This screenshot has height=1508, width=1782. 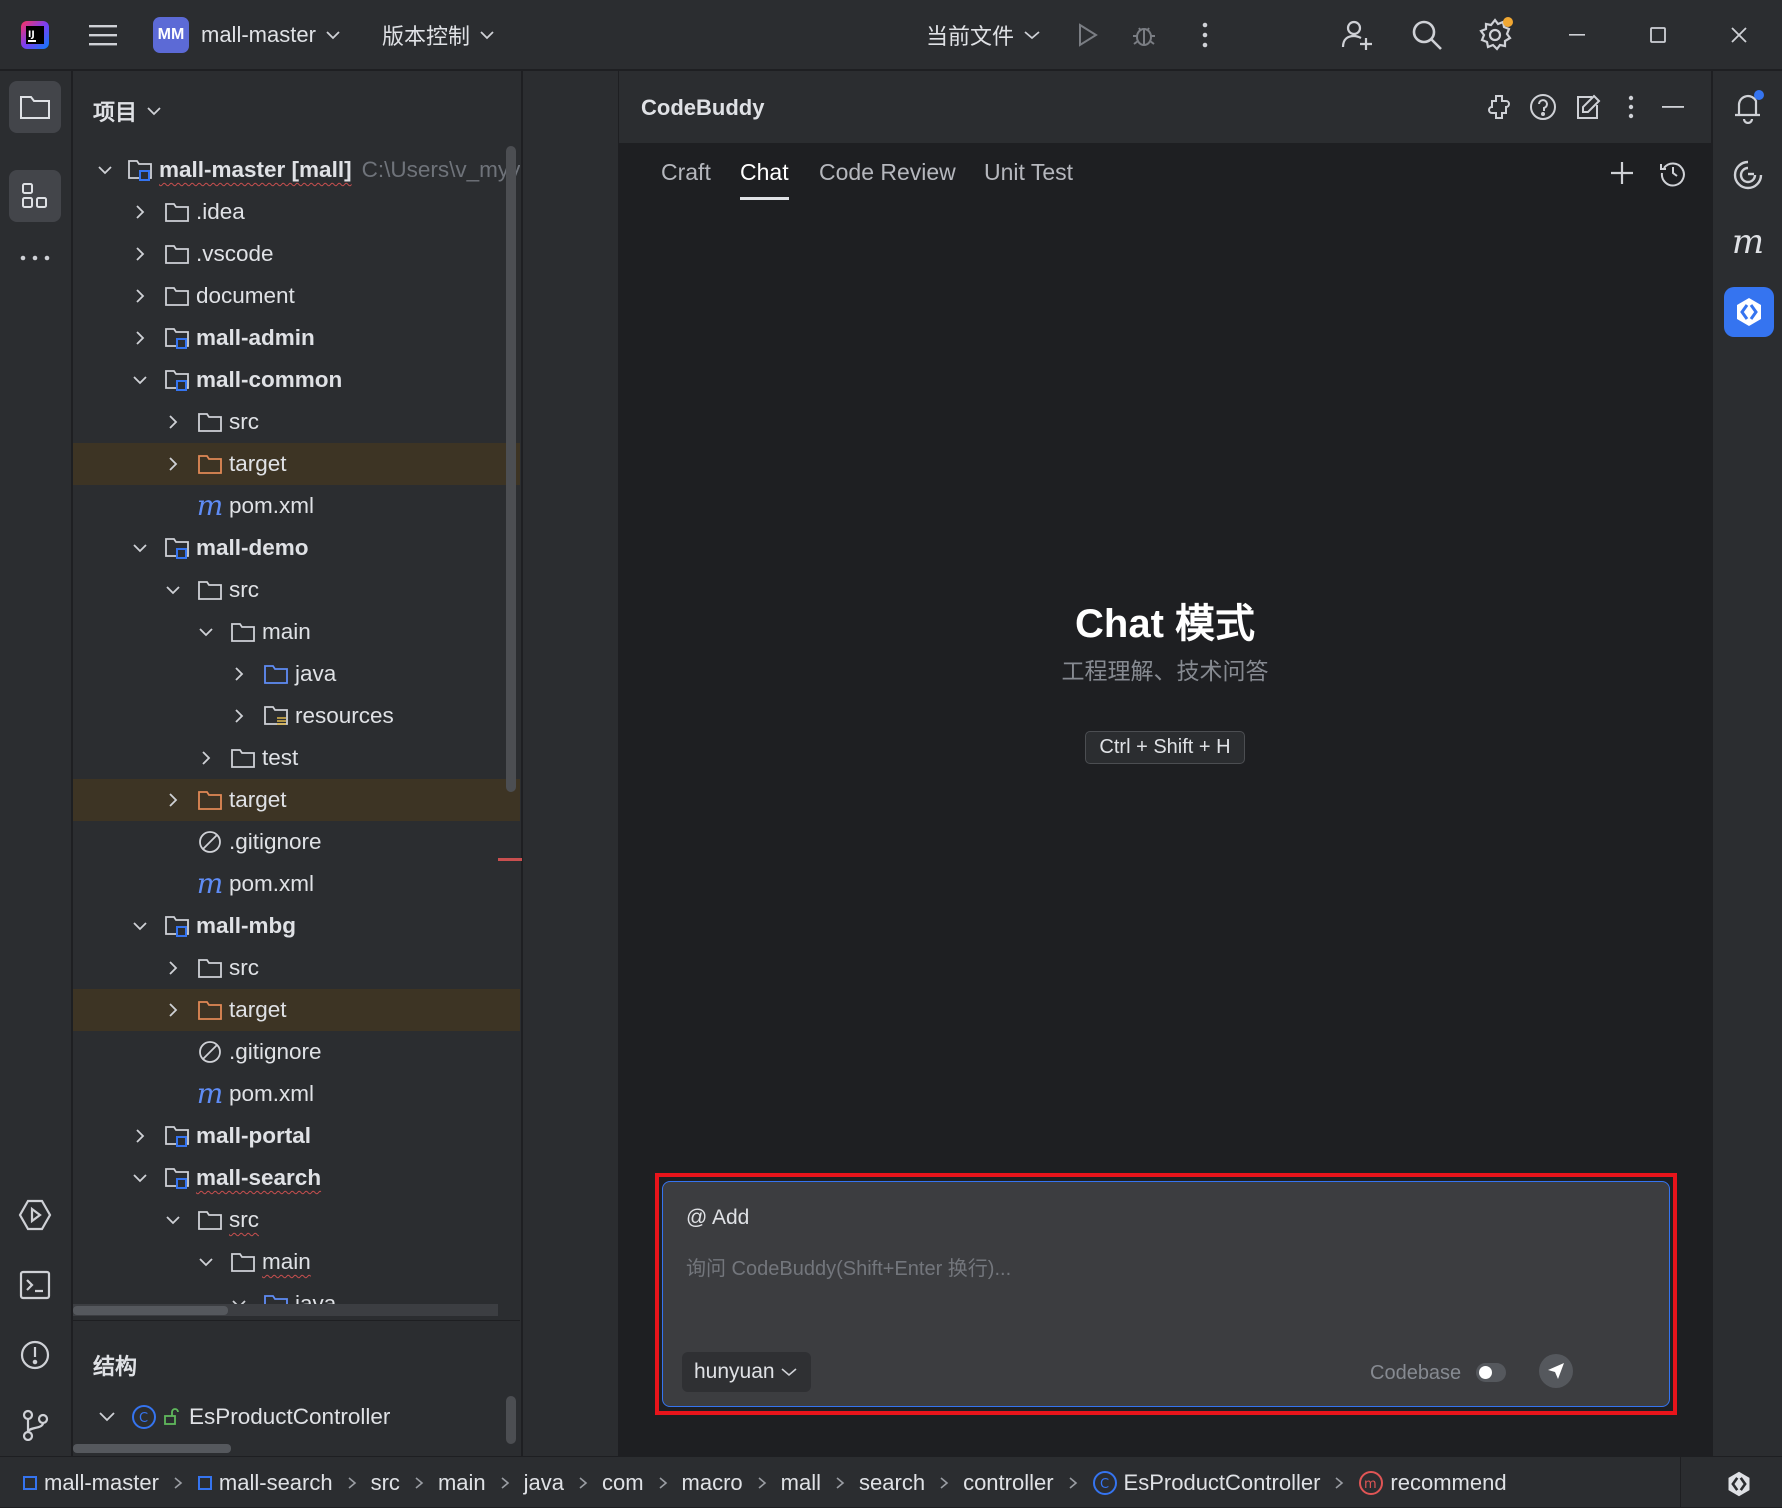 I want to click on maximize-window-icon, so click(x=1658, y=35).